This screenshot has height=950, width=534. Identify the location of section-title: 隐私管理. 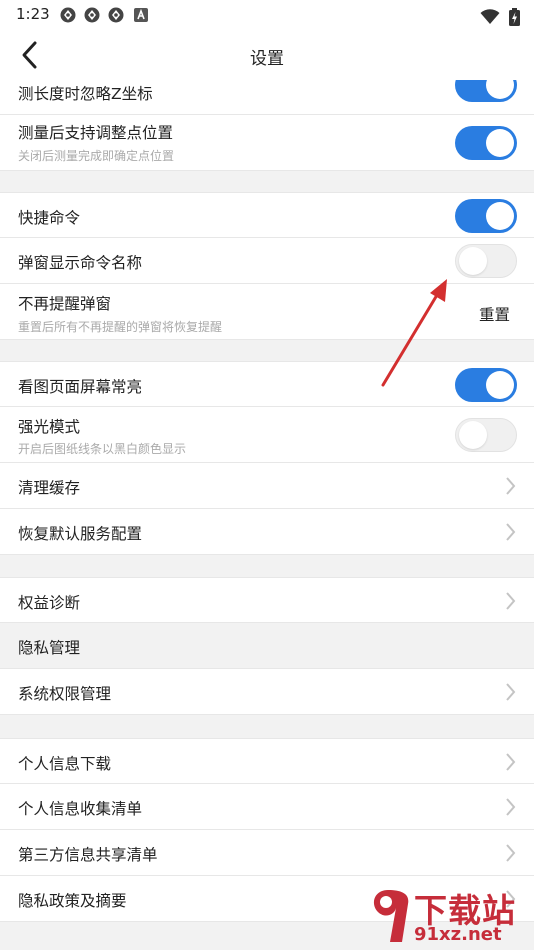
(49, 648).